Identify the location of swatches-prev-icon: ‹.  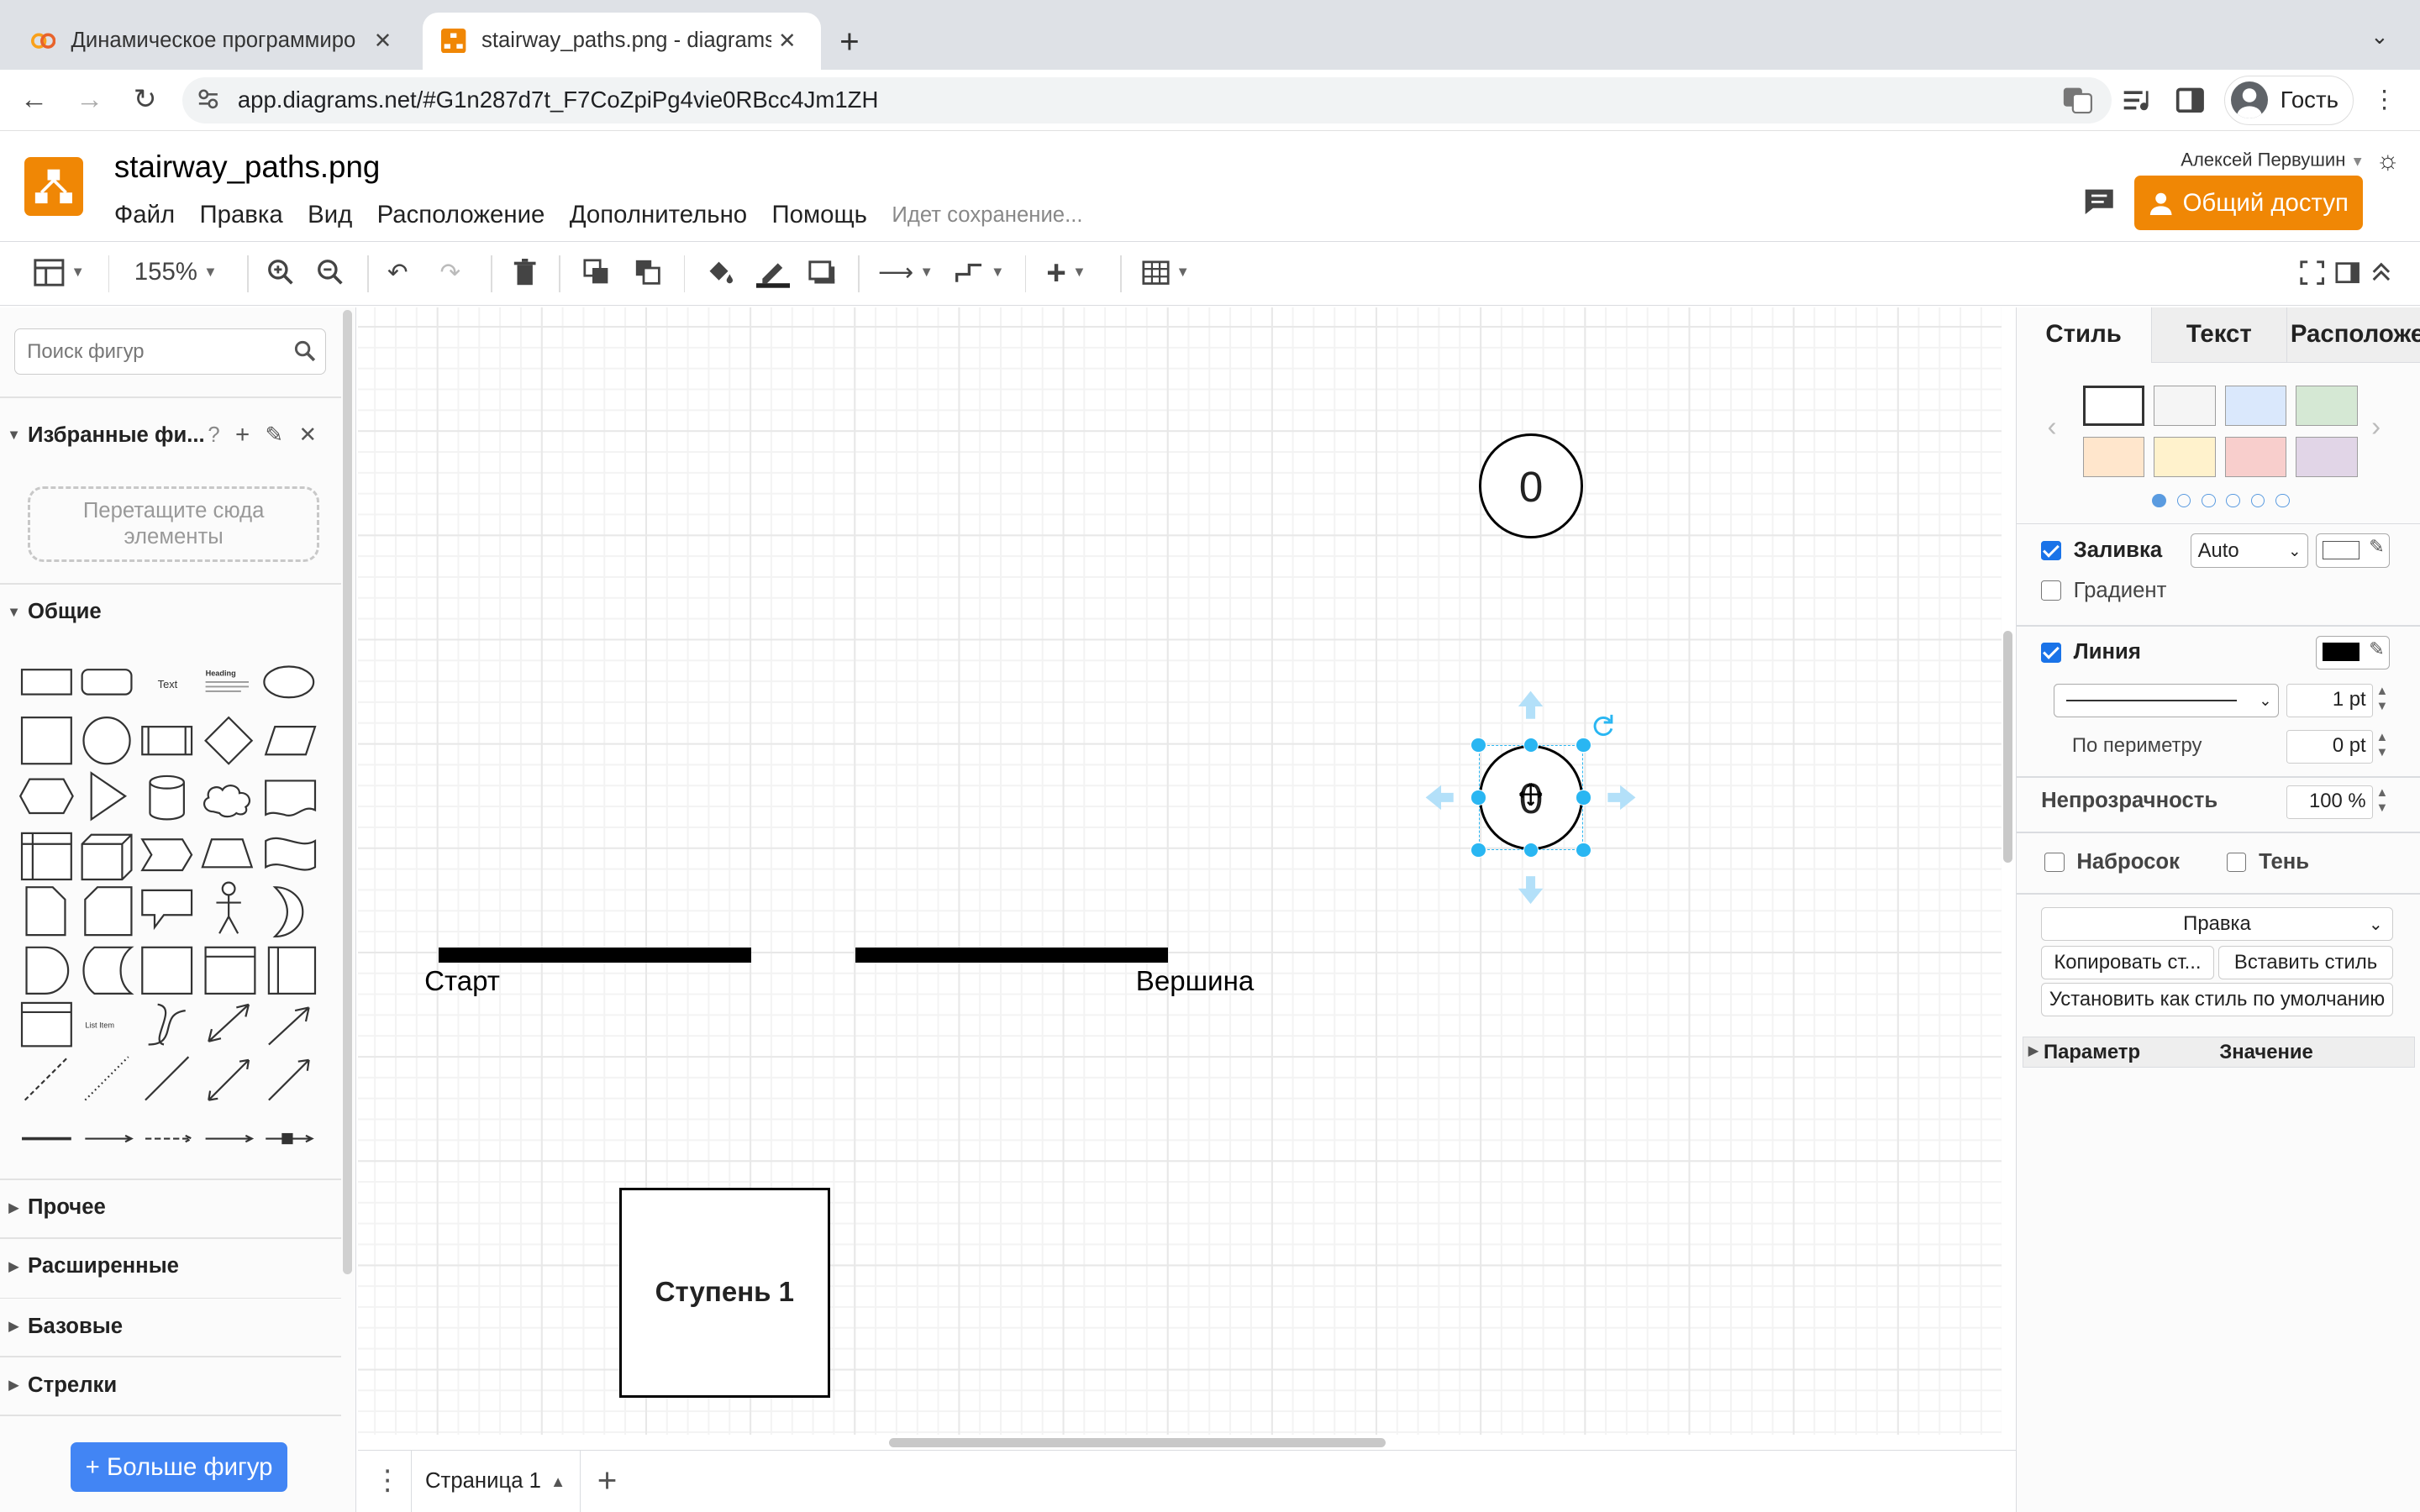
(2051, 428).